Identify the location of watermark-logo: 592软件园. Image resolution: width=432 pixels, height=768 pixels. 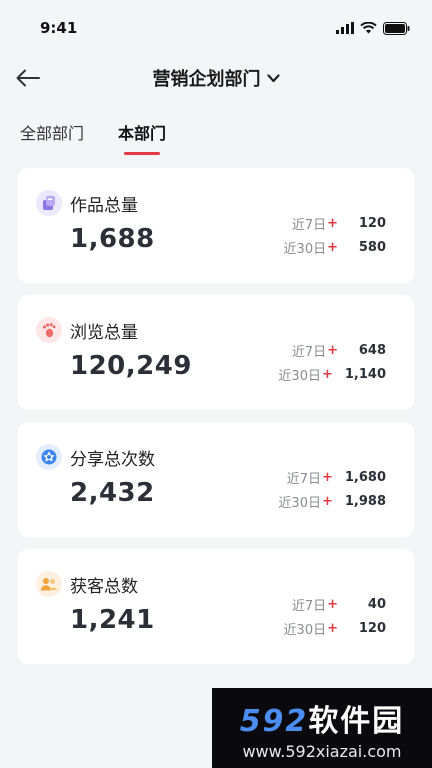
(322, 718).